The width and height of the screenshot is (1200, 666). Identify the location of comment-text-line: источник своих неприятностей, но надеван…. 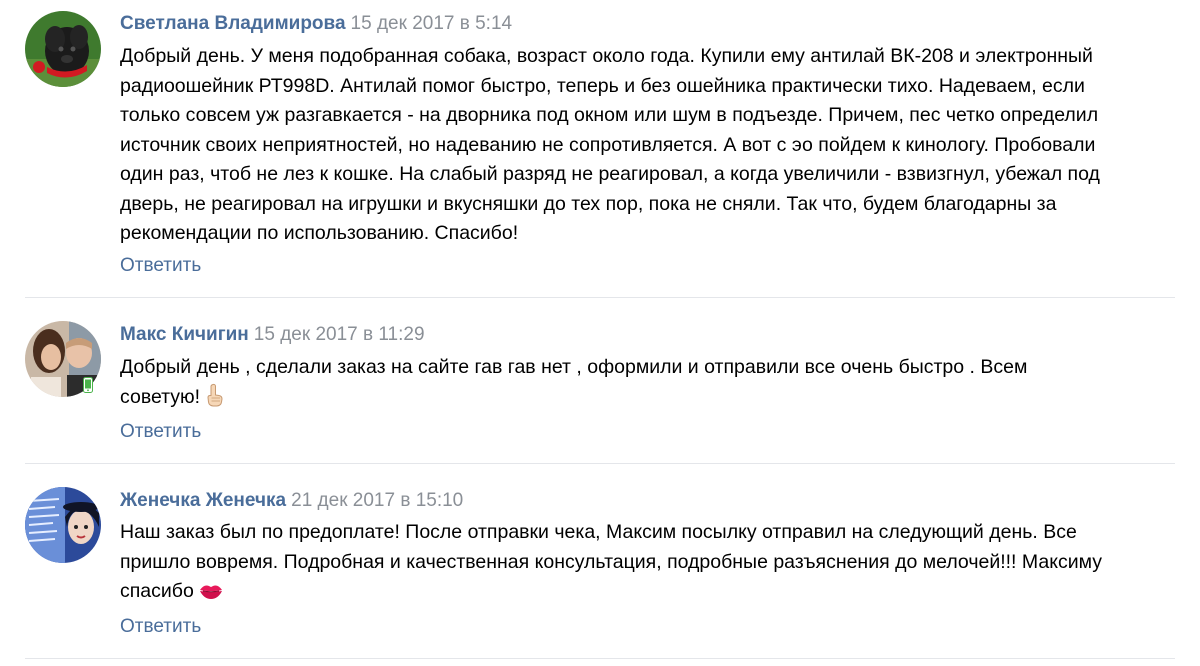
(608, 144).